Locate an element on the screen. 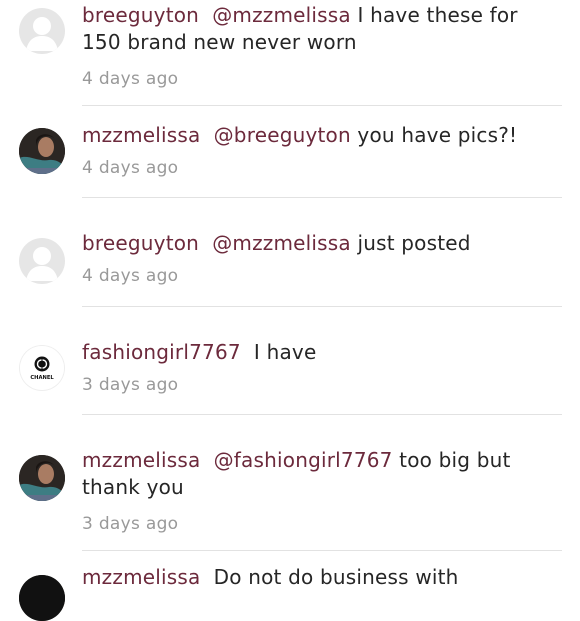 Image resolution: width=580 pixels, height=621 pixels. comment-text: mzzmelissa Do not do business with is located at coordinates (317, 577).